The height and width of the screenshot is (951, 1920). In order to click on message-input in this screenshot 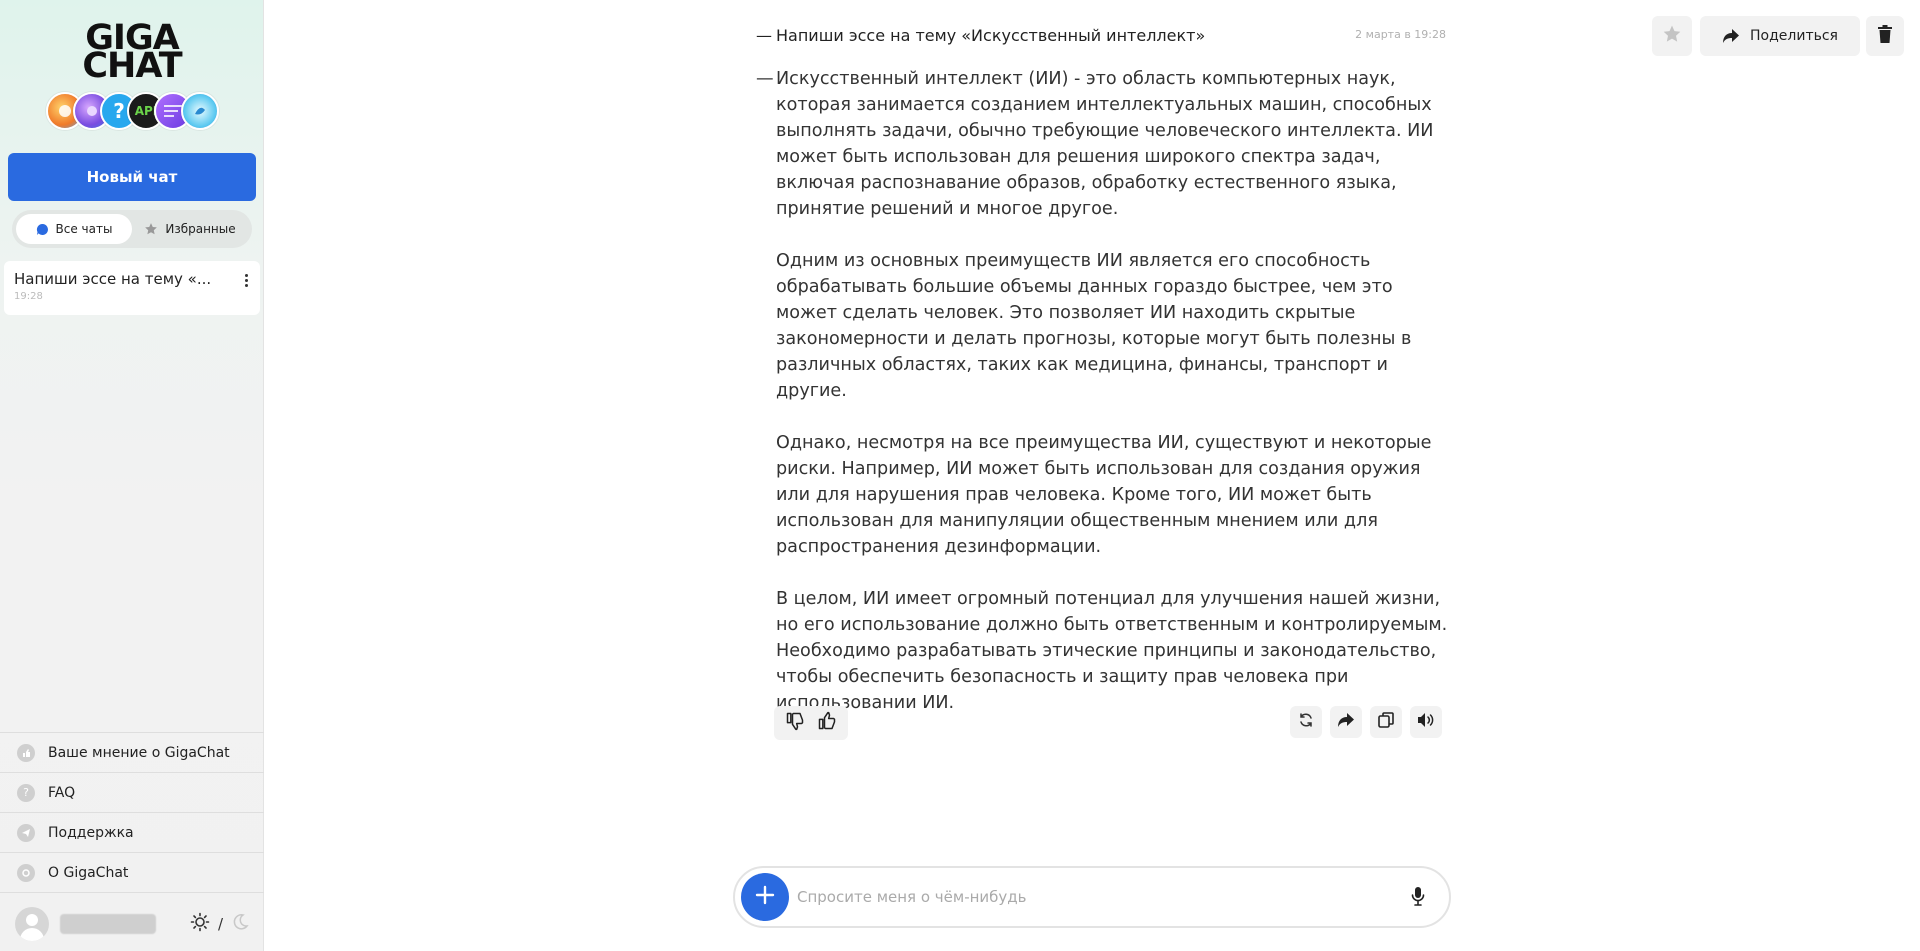, I will do `click(1087, 897)`.